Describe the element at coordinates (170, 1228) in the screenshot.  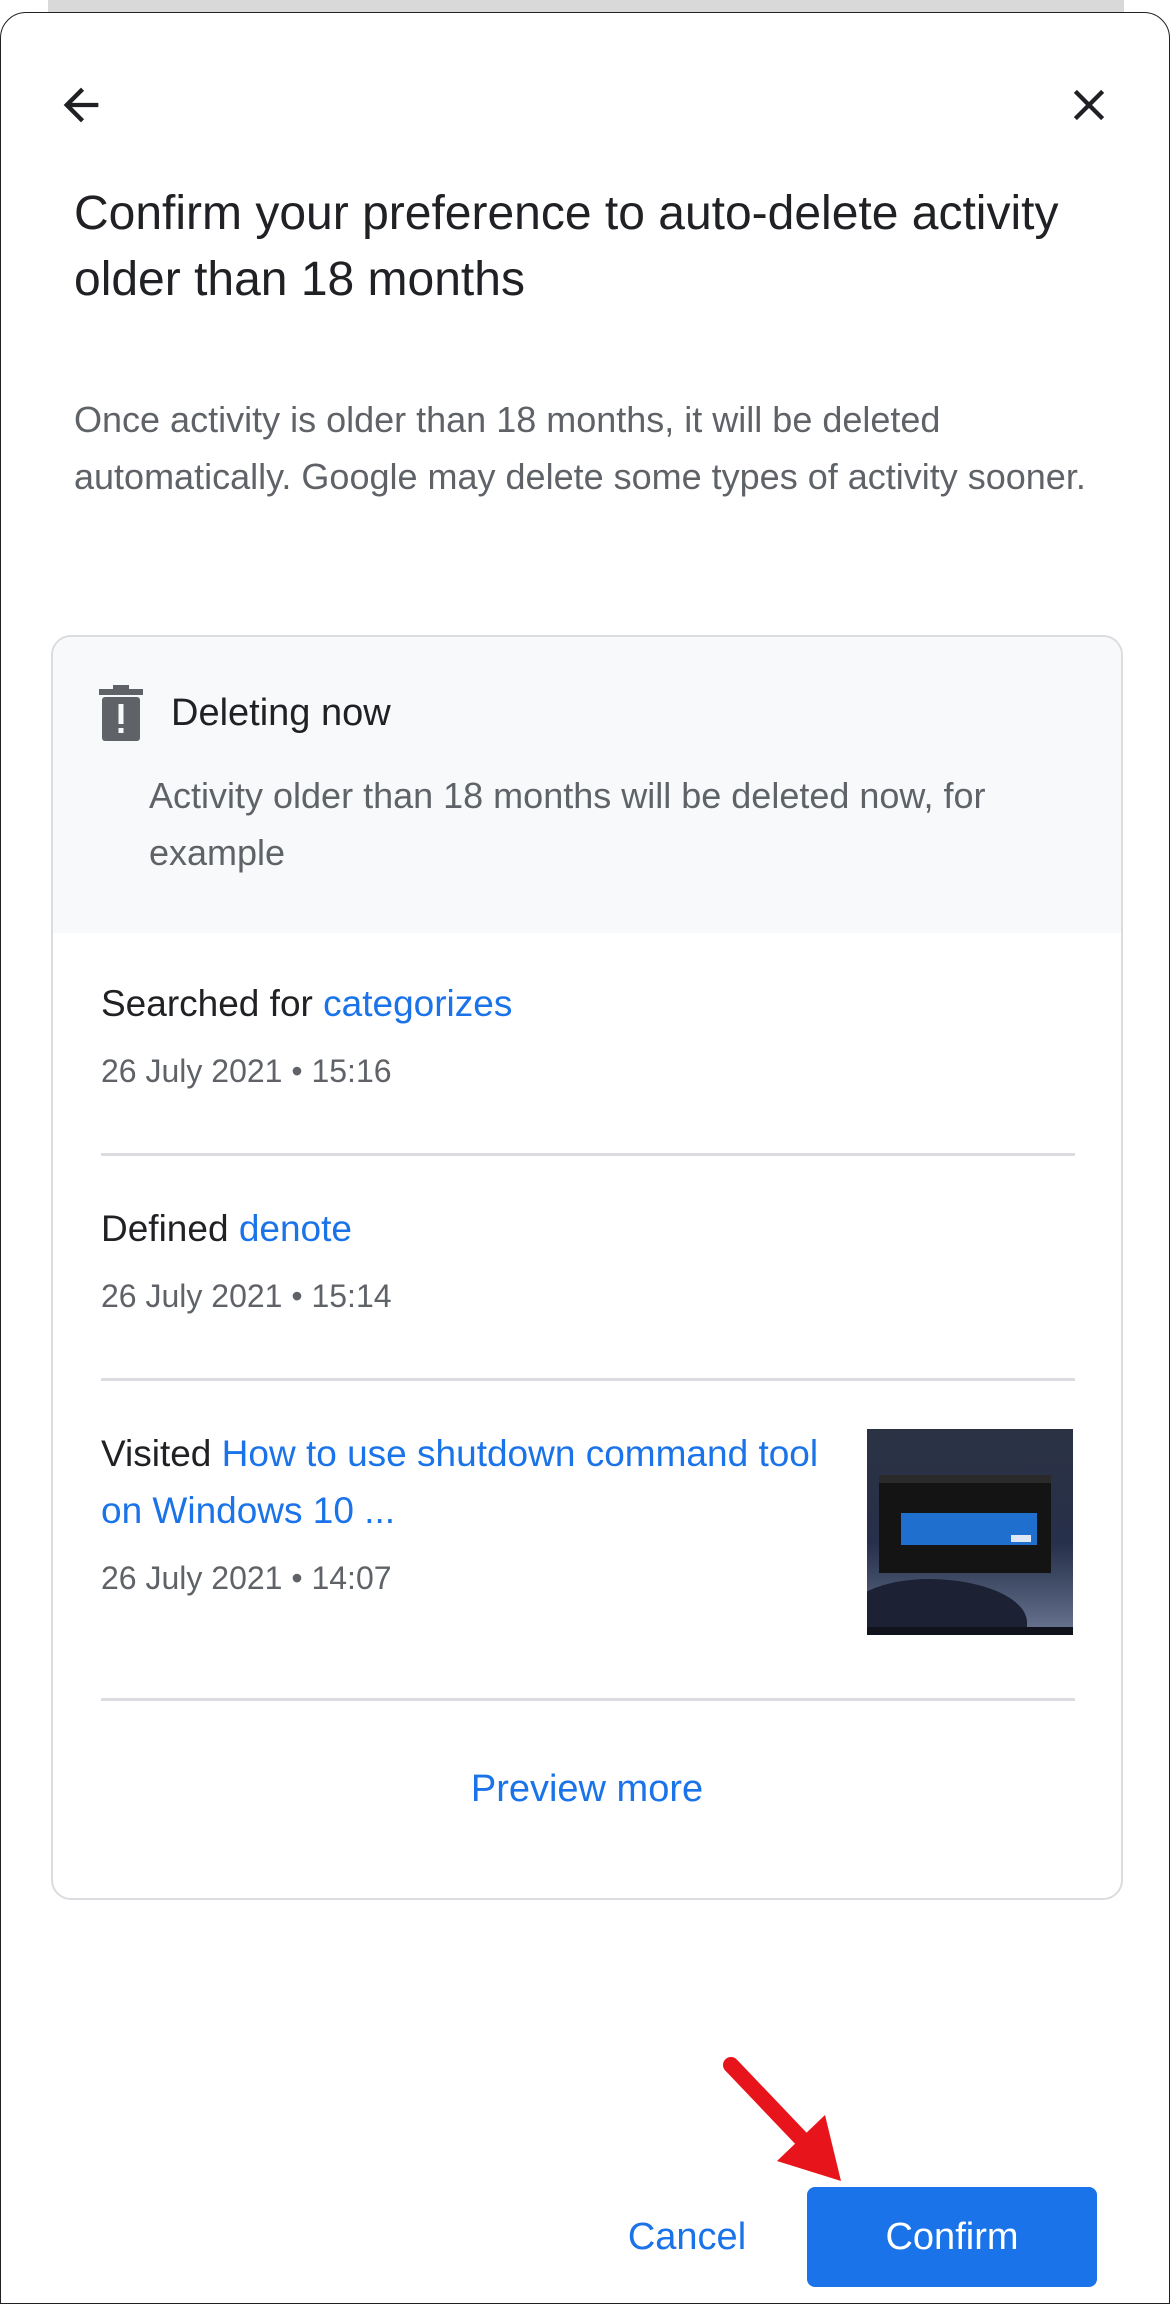
I see `activity-prefix: Defined` at that location.